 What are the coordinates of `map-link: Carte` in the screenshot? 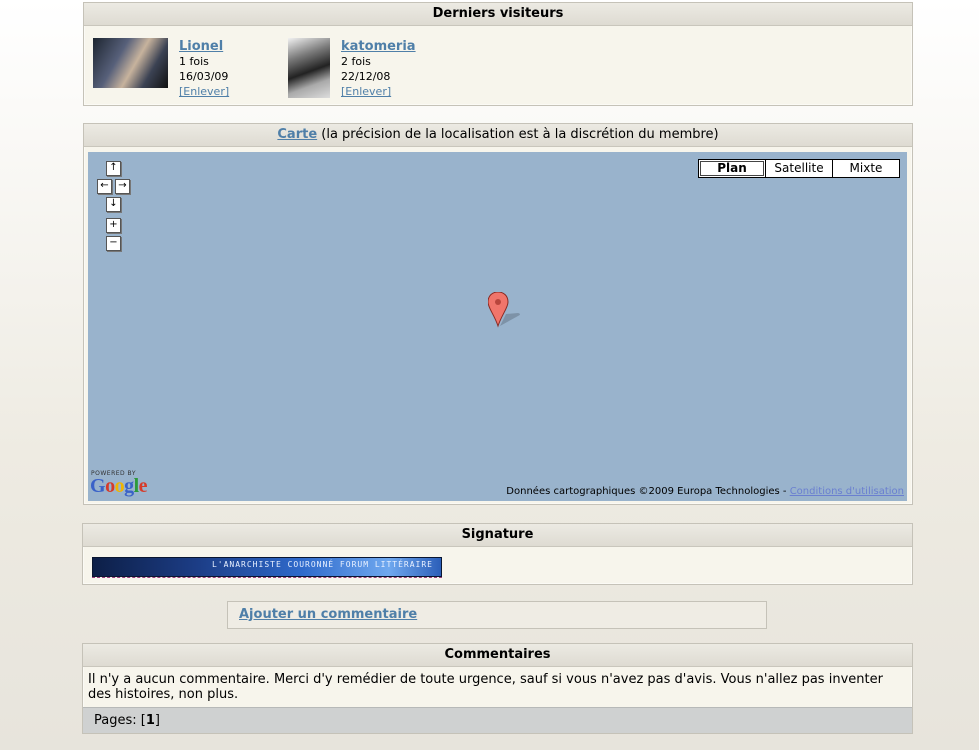 It's located at (297, 134).